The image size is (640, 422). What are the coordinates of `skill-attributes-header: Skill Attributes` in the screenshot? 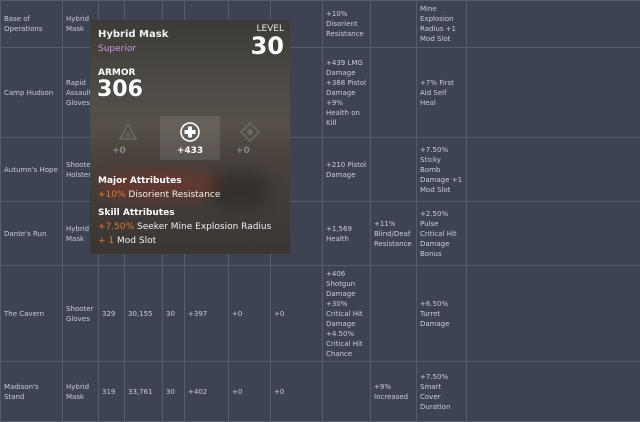 It's located at (136, 213).